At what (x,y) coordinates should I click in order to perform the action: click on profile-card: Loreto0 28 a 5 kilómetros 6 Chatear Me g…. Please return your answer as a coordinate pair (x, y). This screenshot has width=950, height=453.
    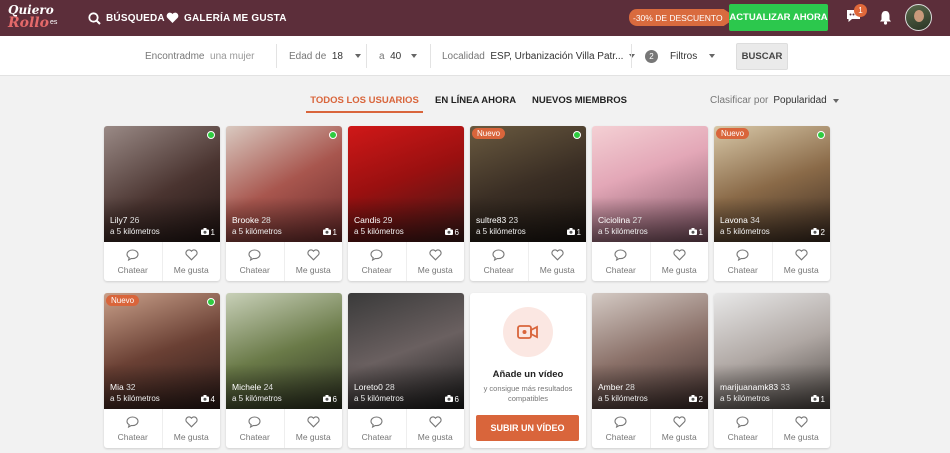
    Looking at the image, I should click on (406, 370).